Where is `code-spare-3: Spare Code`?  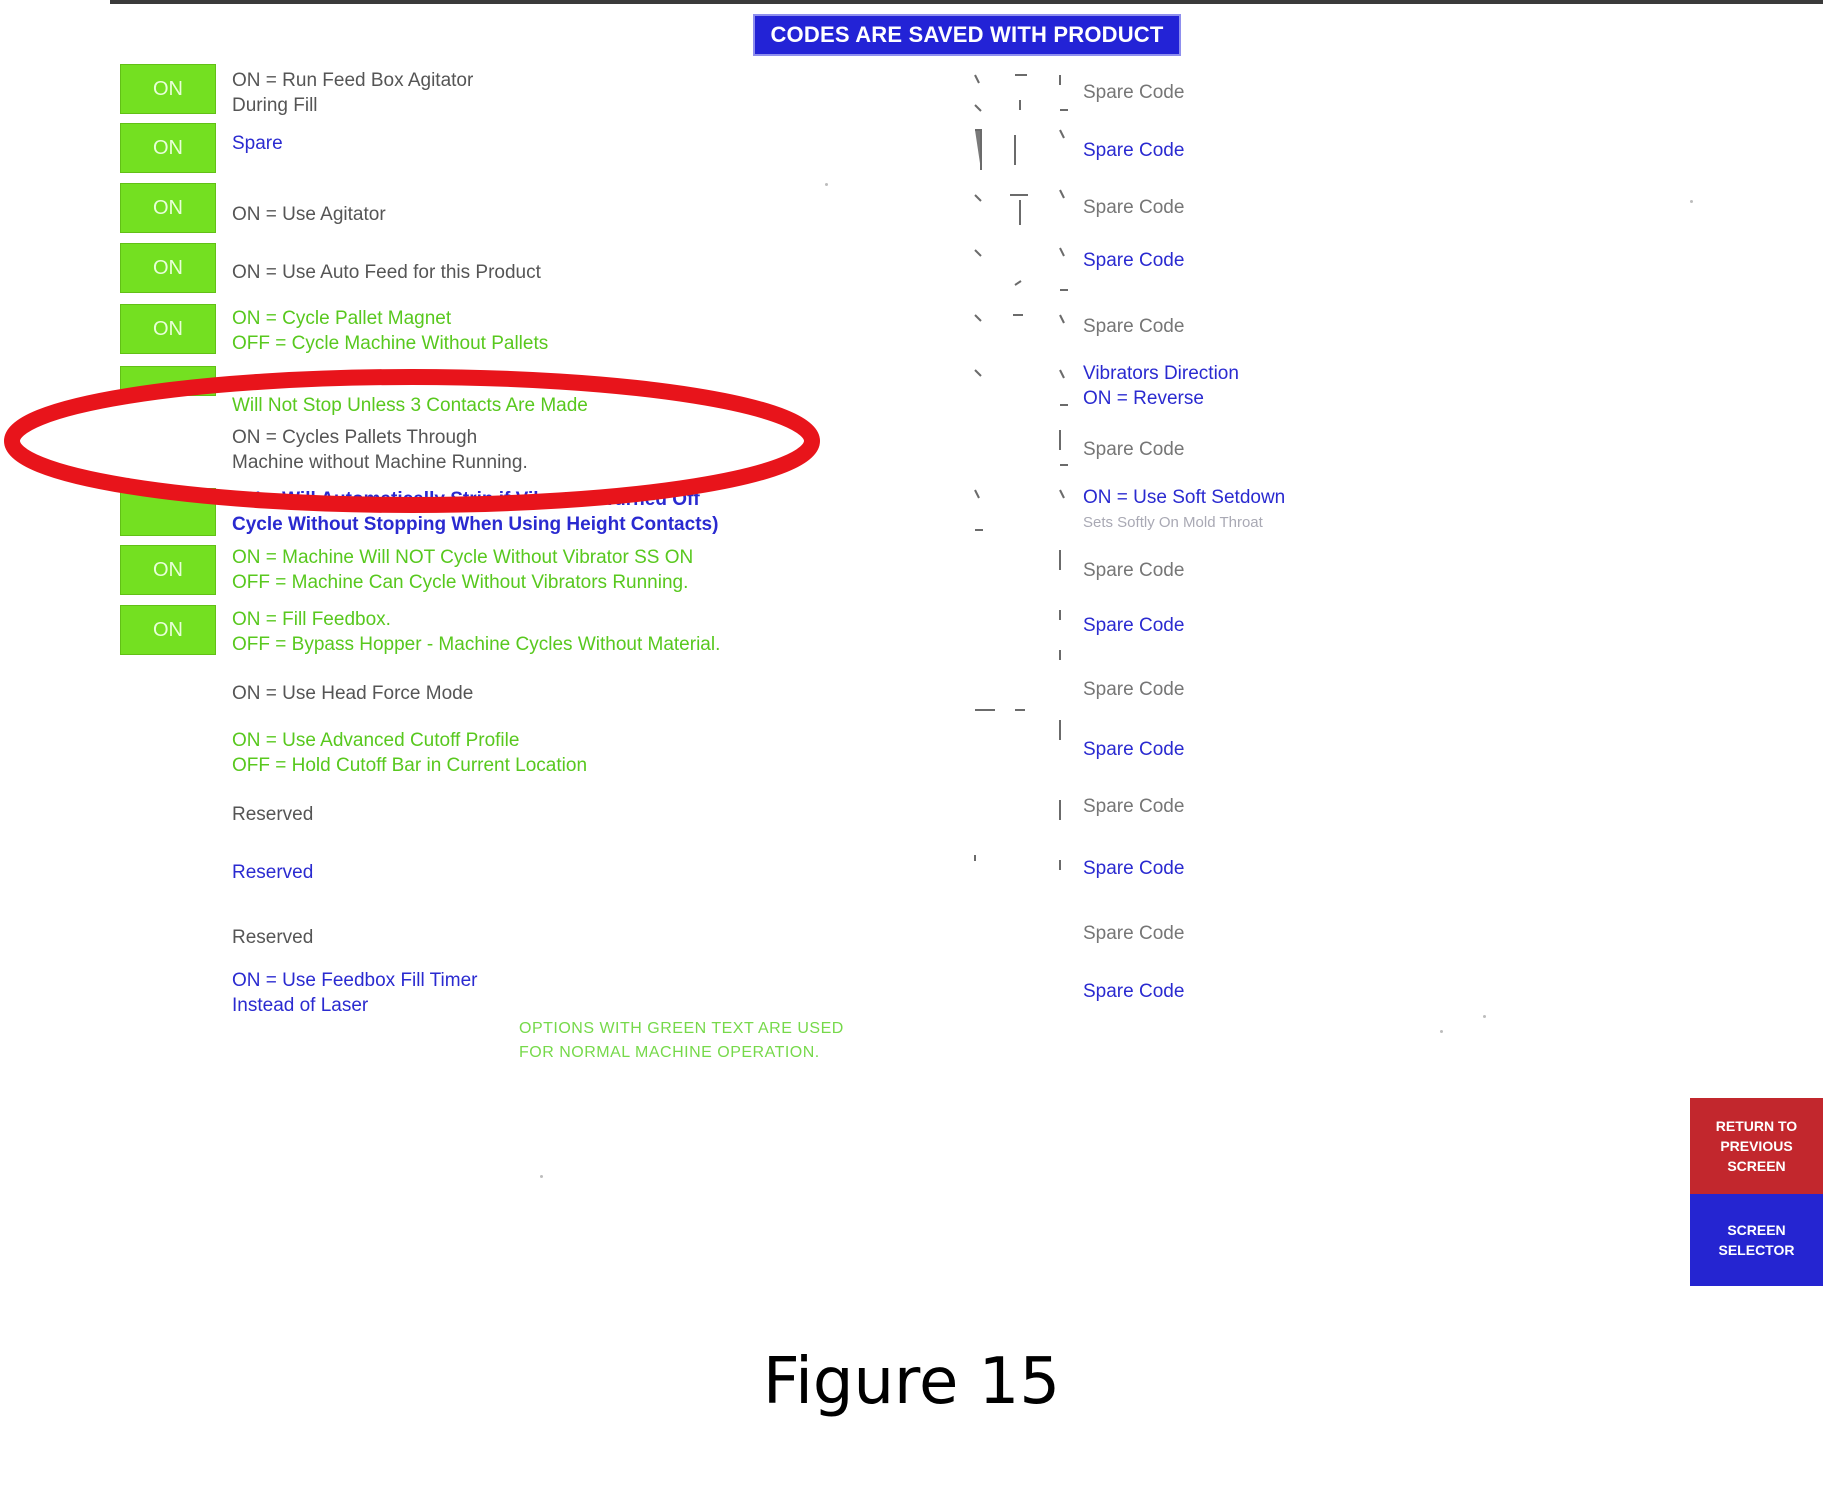 code-spare-3: Spare Code is located at coordinates (1133, 207).